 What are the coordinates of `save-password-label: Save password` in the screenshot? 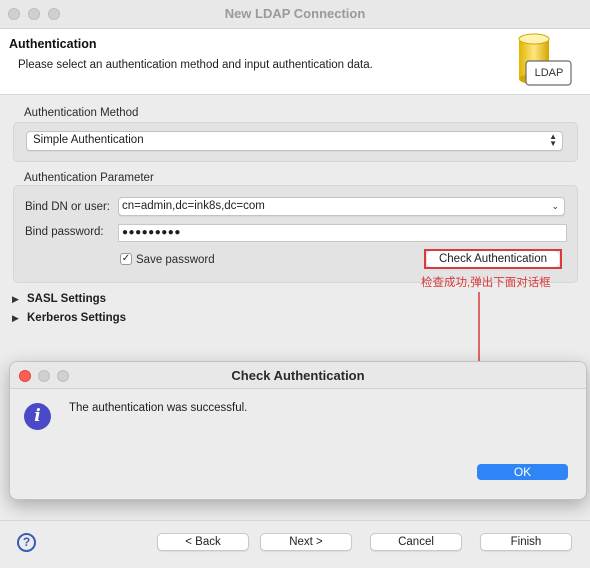 It's located at (175, 260).